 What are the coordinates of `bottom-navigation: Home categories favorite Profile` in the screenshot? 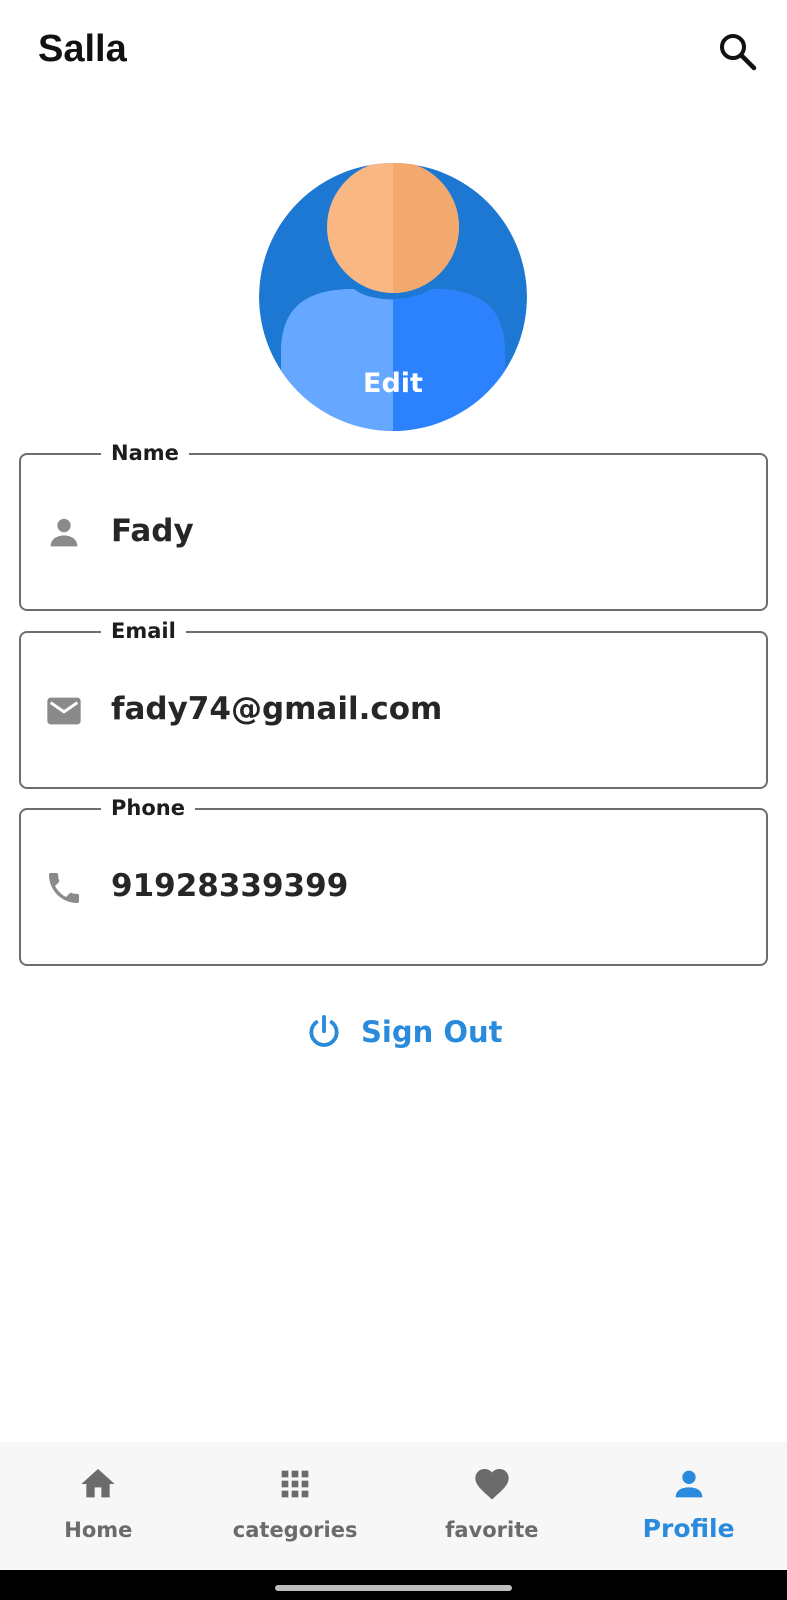 It's located at (393, 1506).